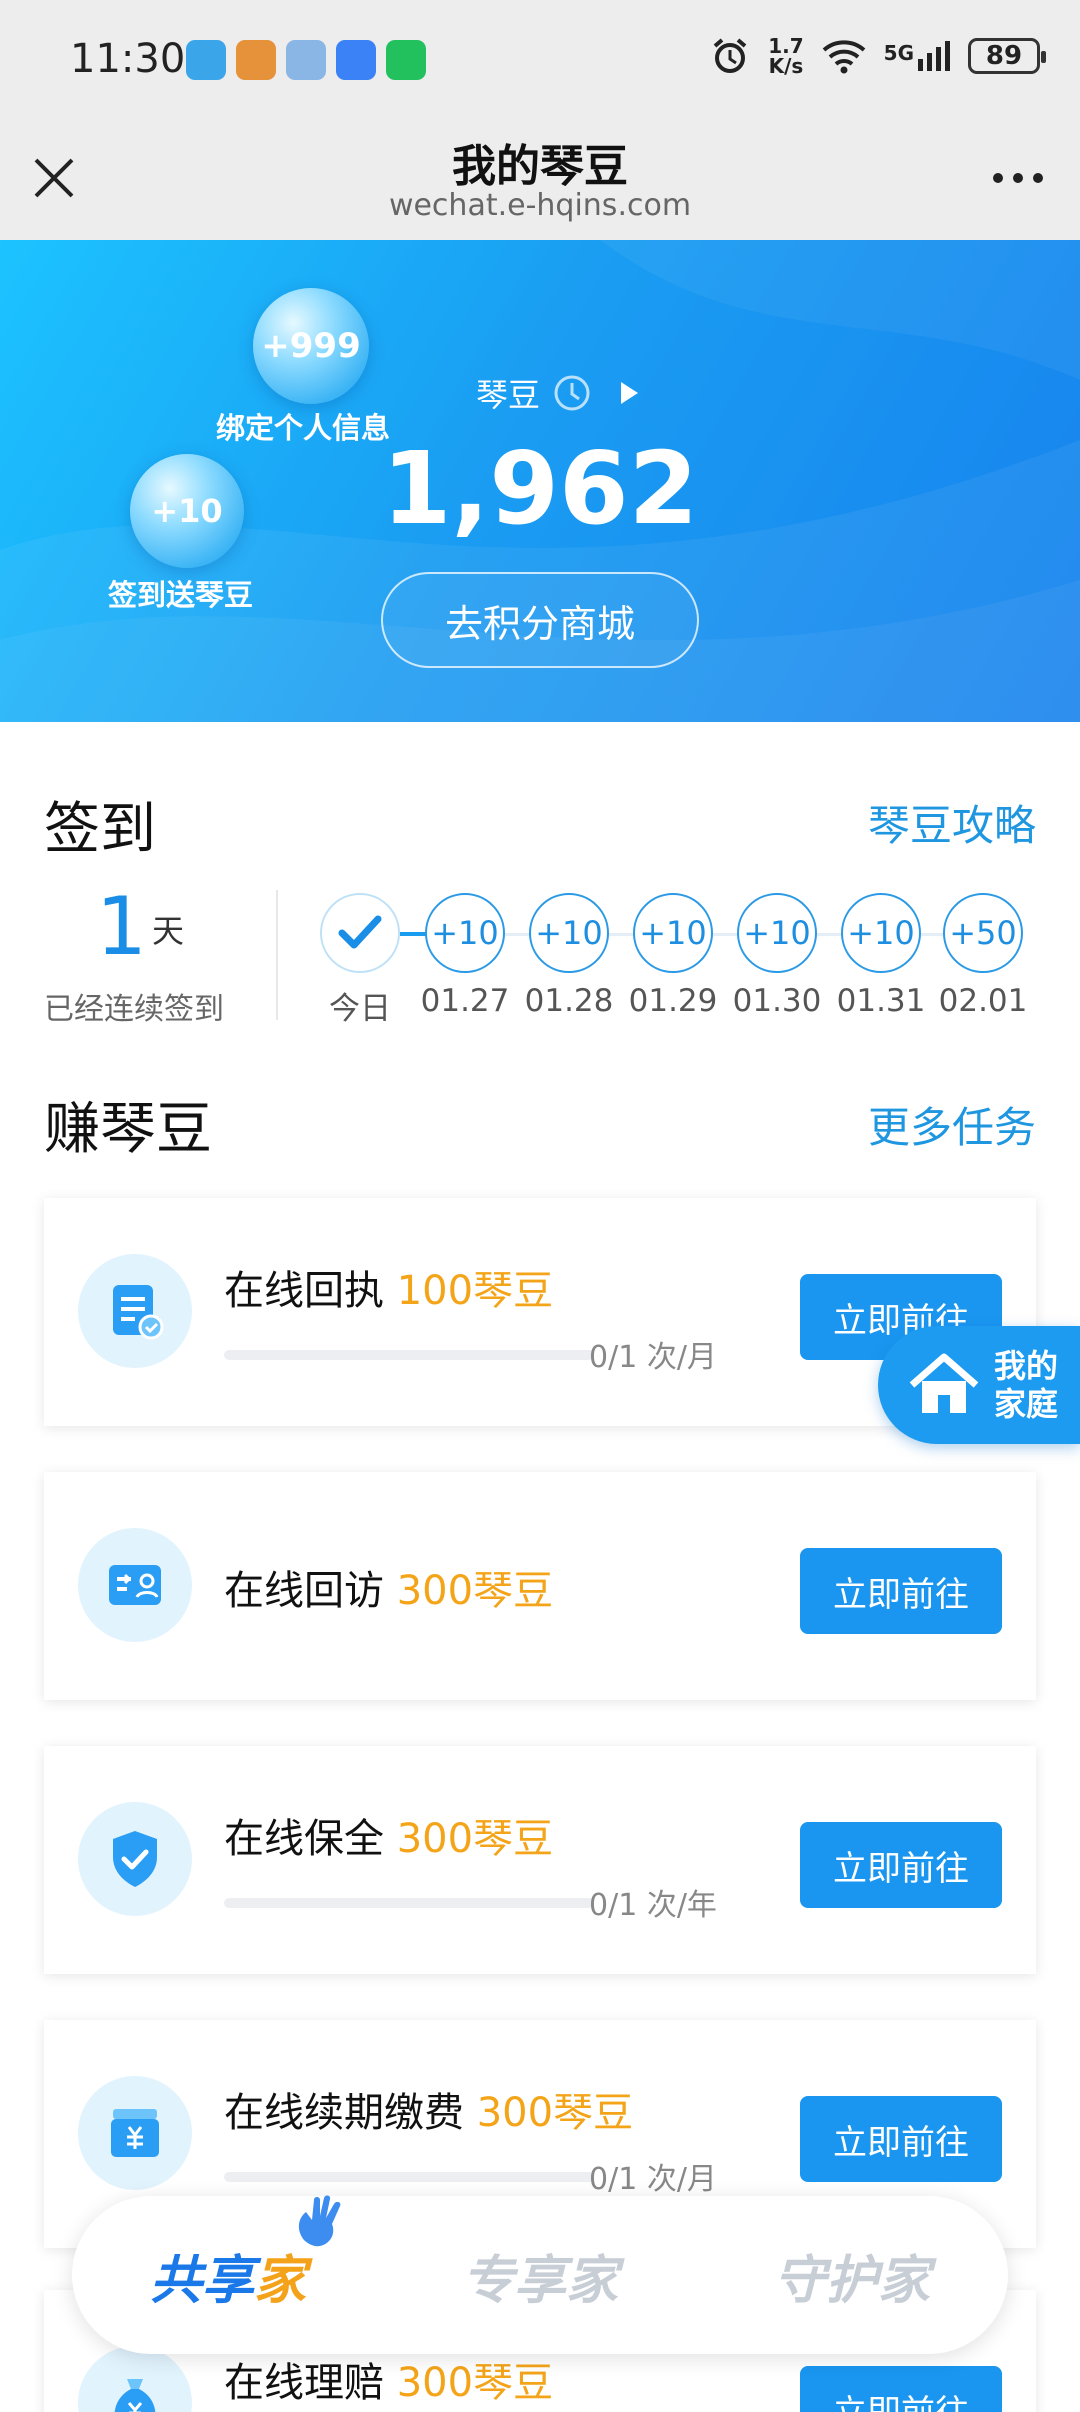 The height and width of the screenshot is (2412, 1080). I want to click on speed-unit: K/s, so click(786, 66).